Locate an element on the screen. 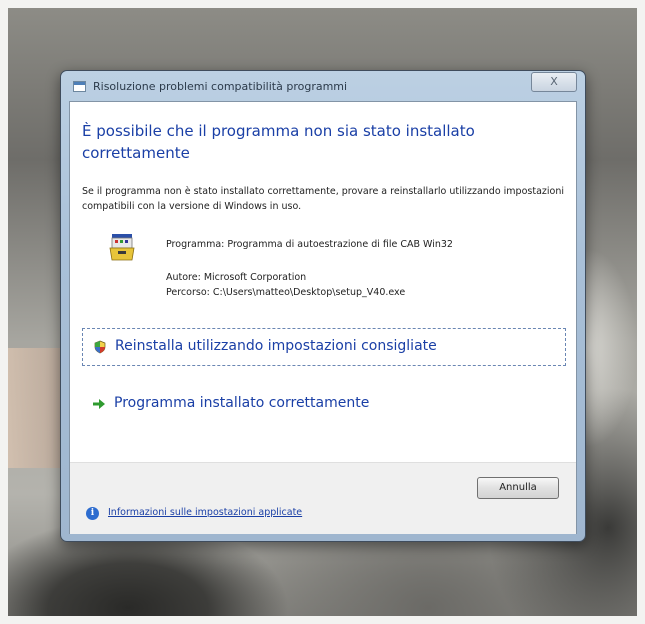 This screenshot has width=645, height=624. installed-correctly-option: Programma installato correttamente is located at coordinates (324, 405).